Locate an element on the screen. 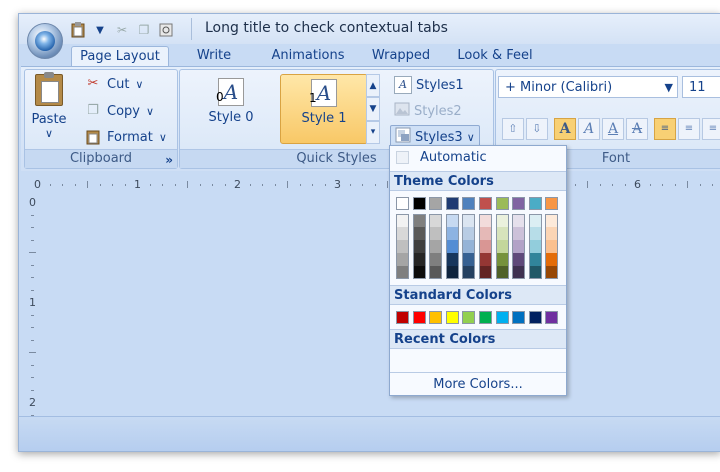  format-icon is located at coordinates (166, 30).